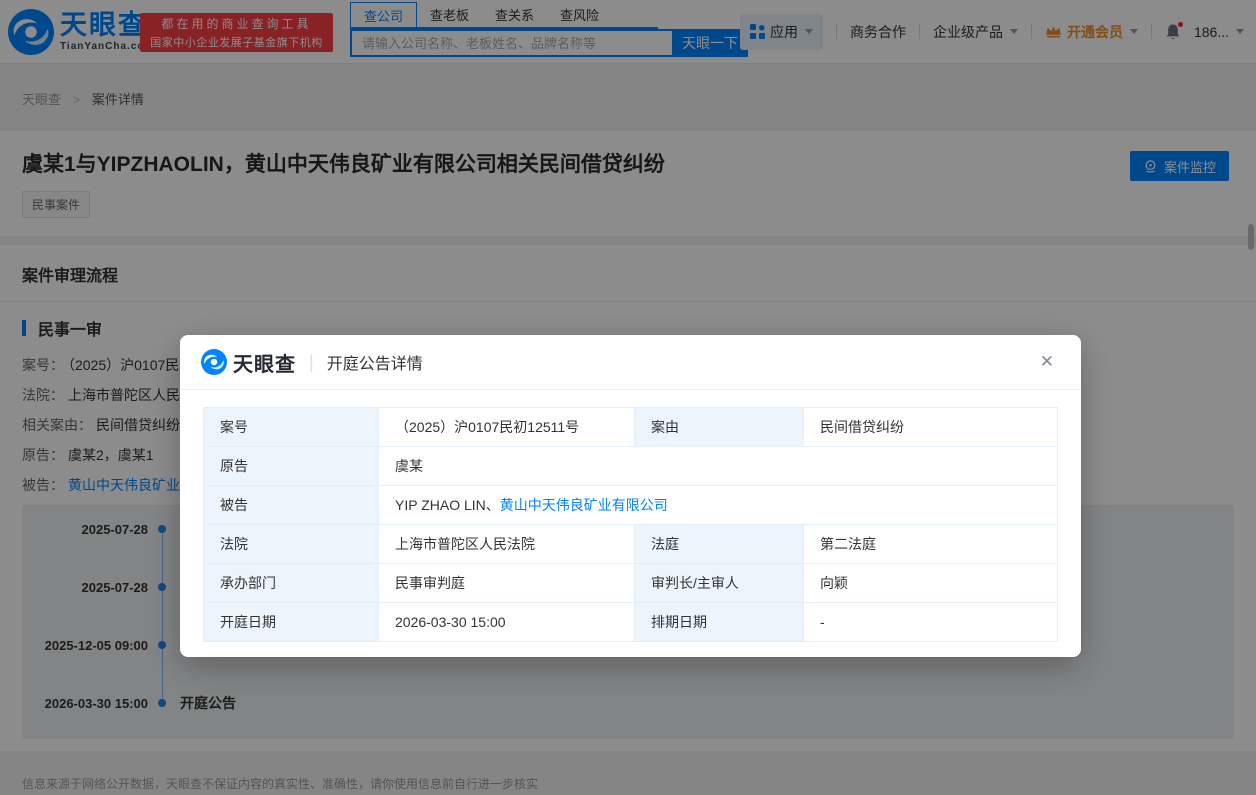  I want to click on cell-value: YIP ZHAO LIN、黄山中天伟良矿业有限公司, so click(718, 505).